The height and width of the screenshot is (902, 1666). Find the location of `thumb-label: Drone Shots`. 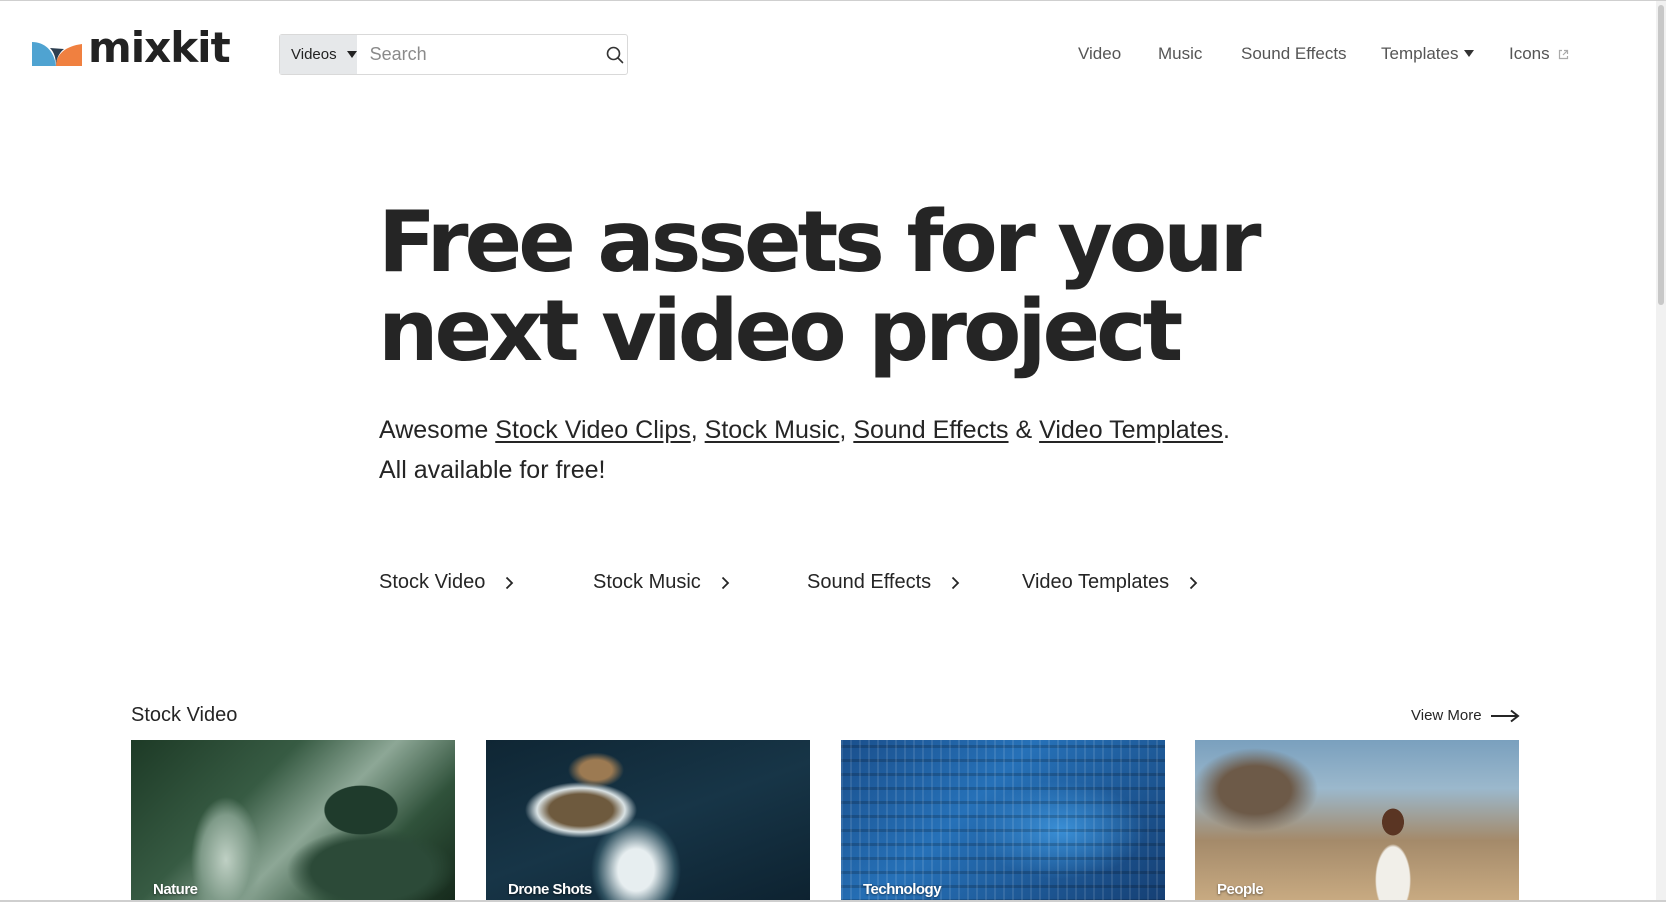

thumb-label: Drone Shots is located at coordinates (550, 889).